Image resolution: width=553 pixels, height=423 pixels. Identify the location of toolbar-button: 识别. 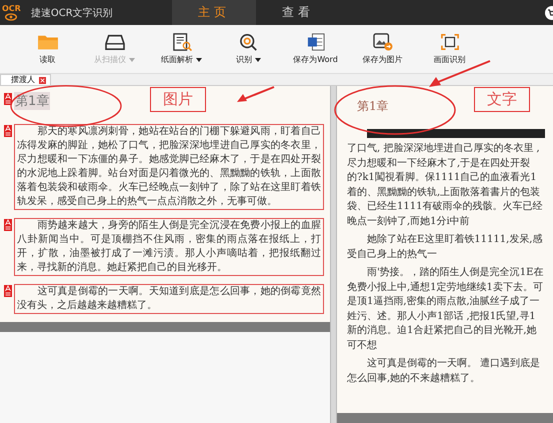
(248, 49).